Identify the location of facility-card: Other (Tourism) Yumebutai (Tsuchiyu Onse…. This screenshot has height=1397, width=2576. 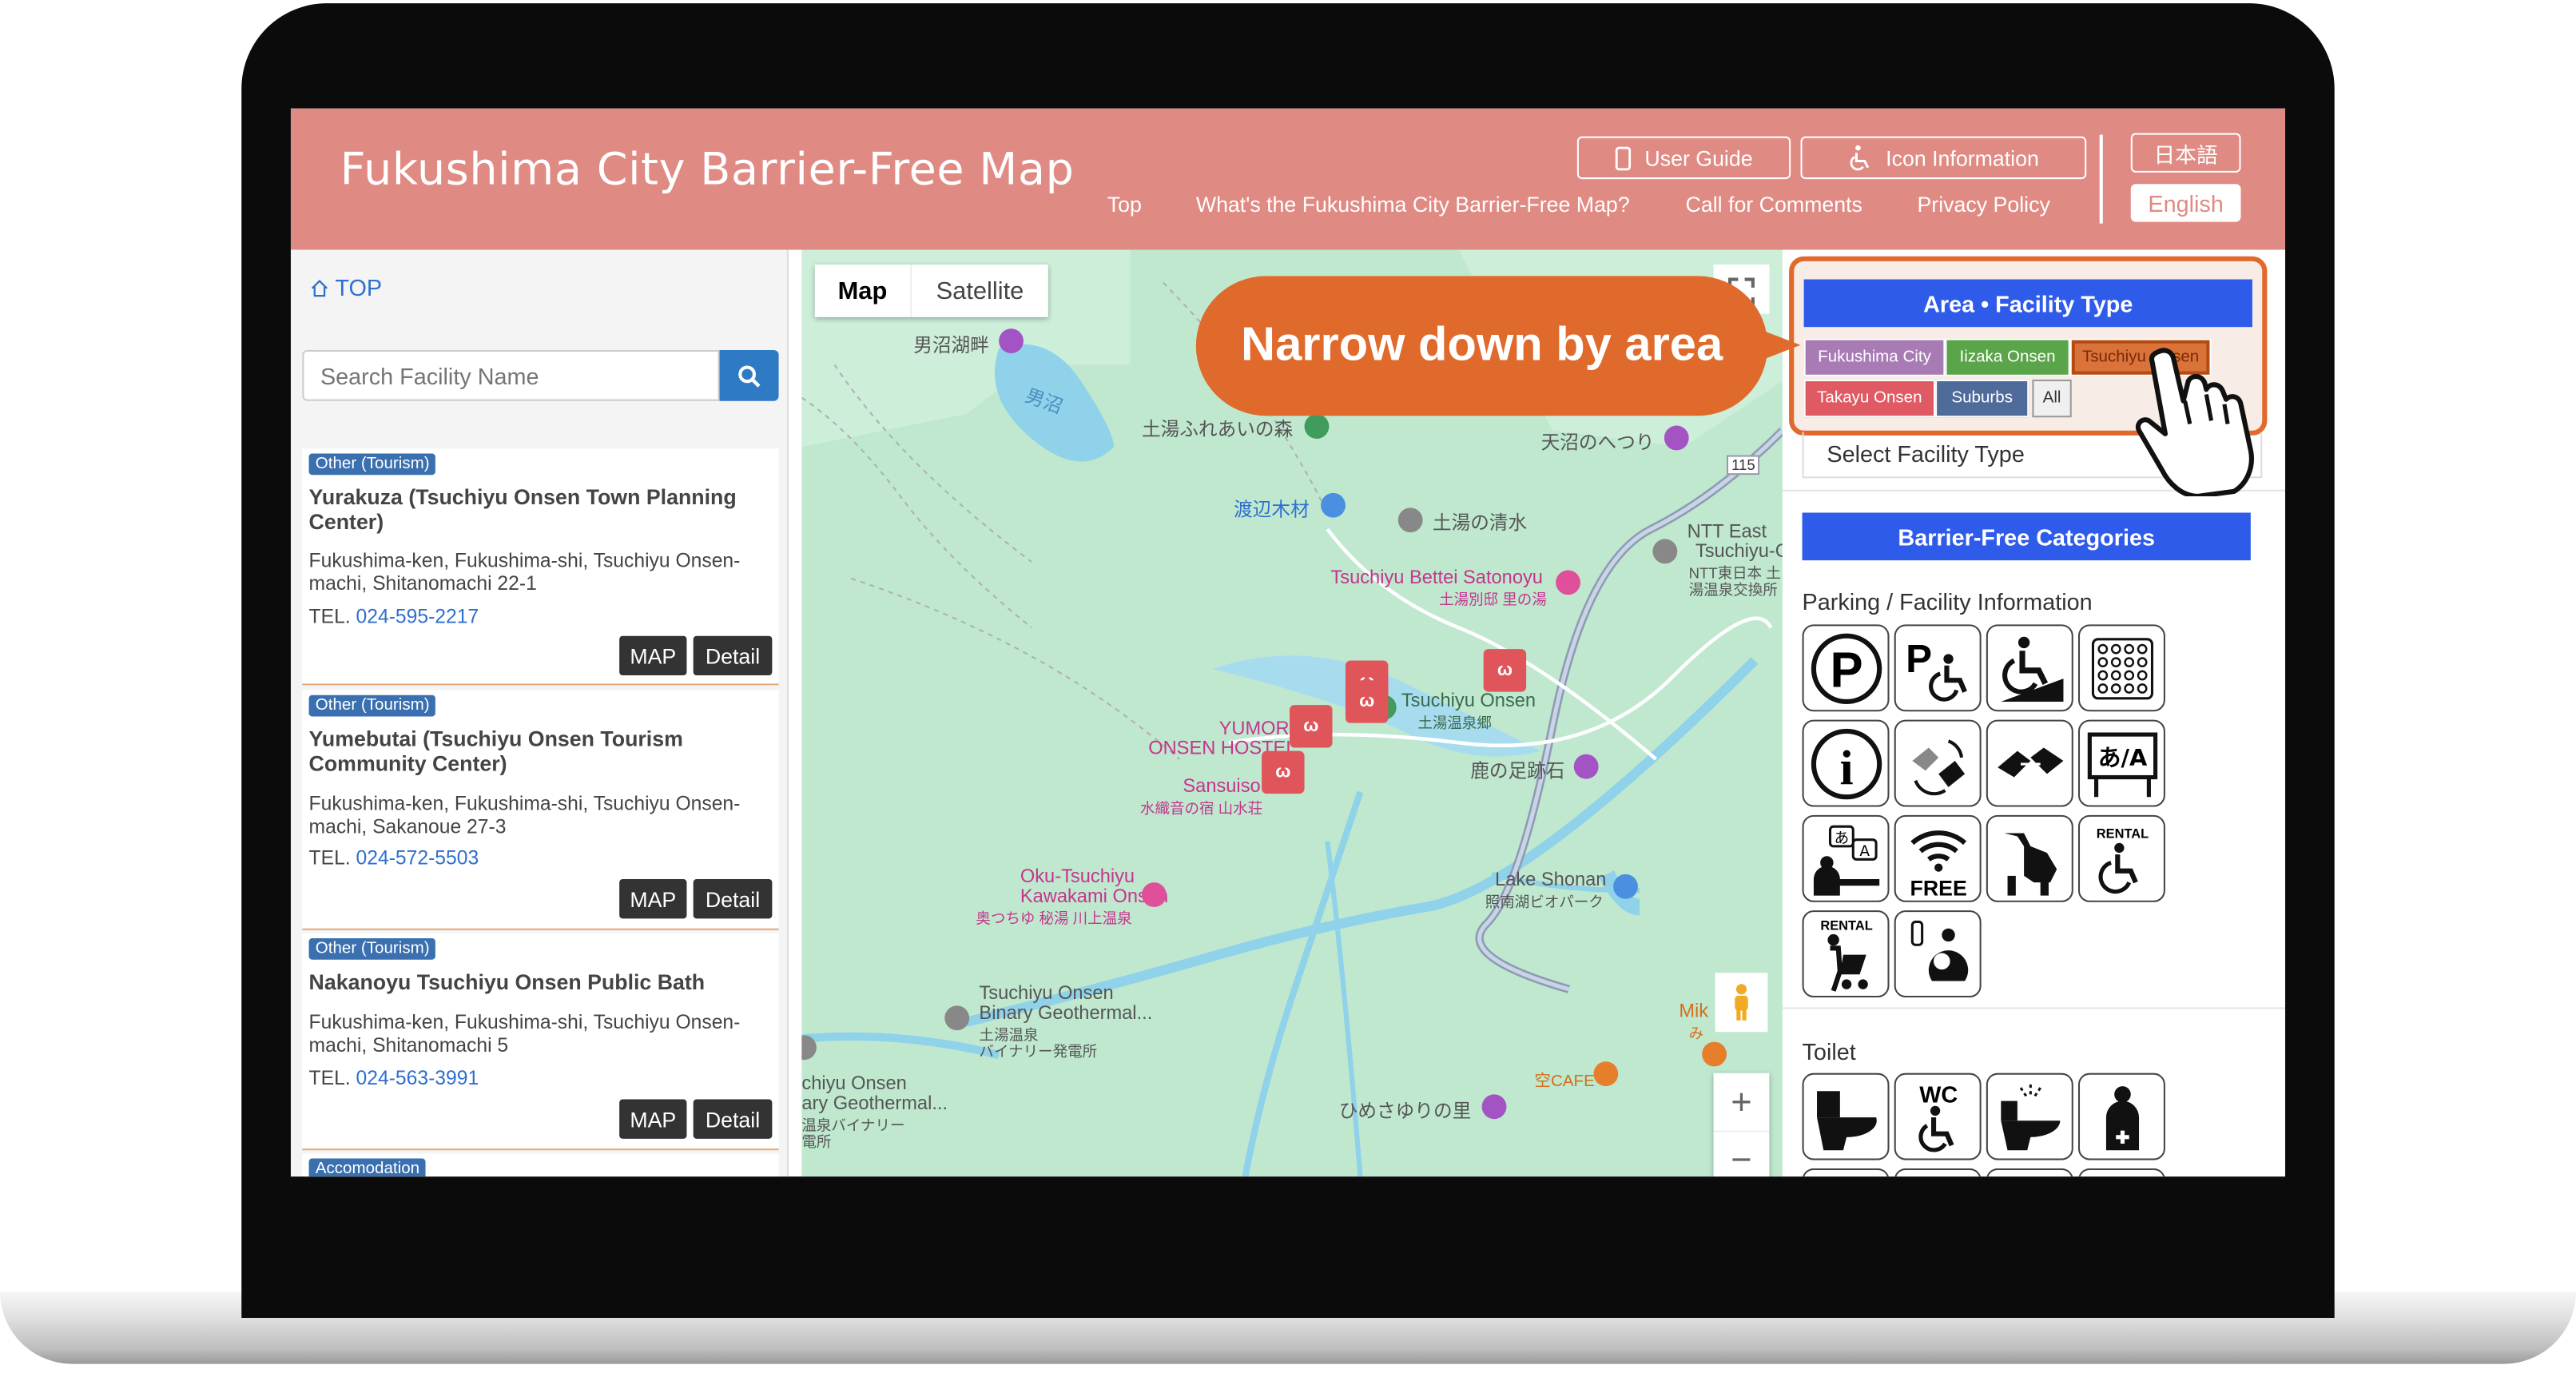
(540, 810).